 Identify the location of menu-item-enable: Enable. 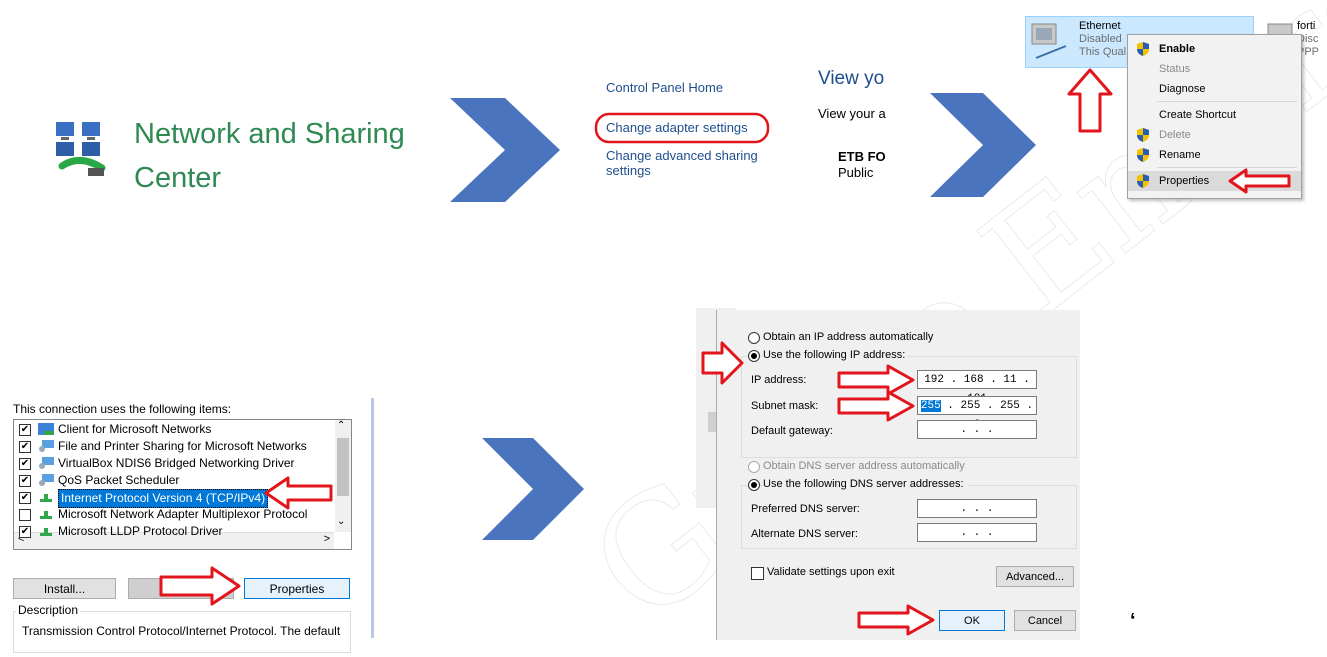
(1214, 49).